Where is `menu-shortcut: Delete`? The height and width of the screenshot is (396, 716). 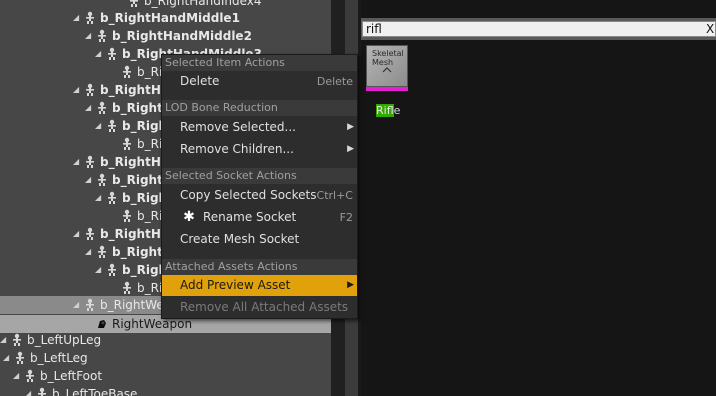
menu-shortcut: Delete is located at coordinates (334, 81).